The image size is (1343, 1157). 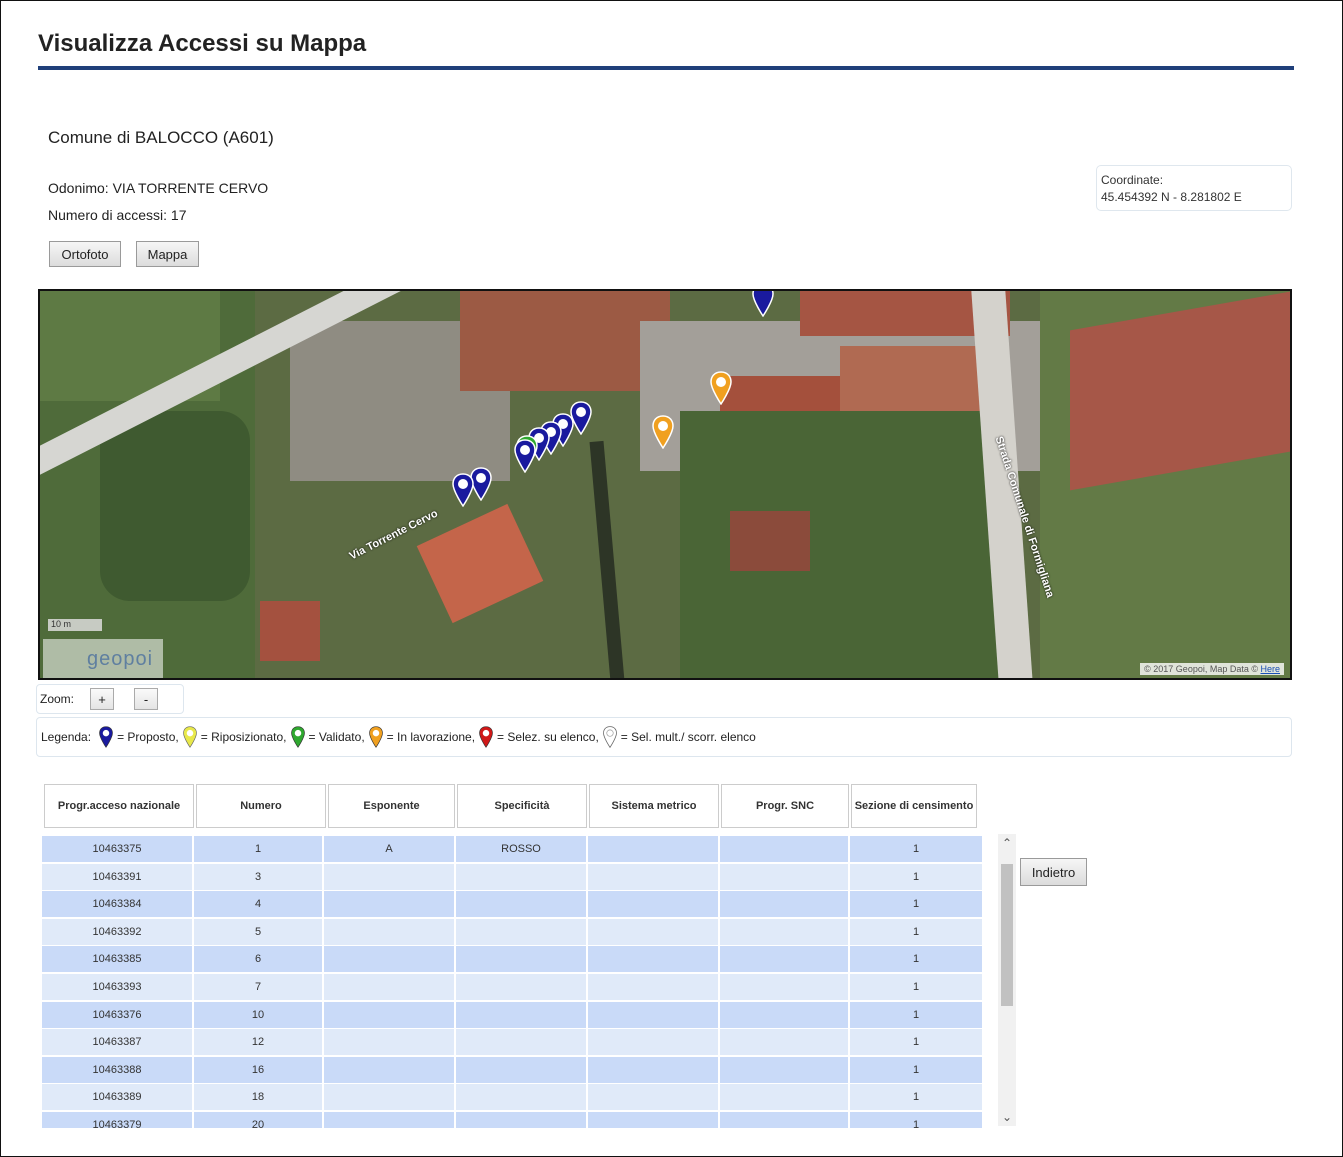 I want to click on comune-label: Comune di BALOCCO (A601), so click(x=161, y=137).